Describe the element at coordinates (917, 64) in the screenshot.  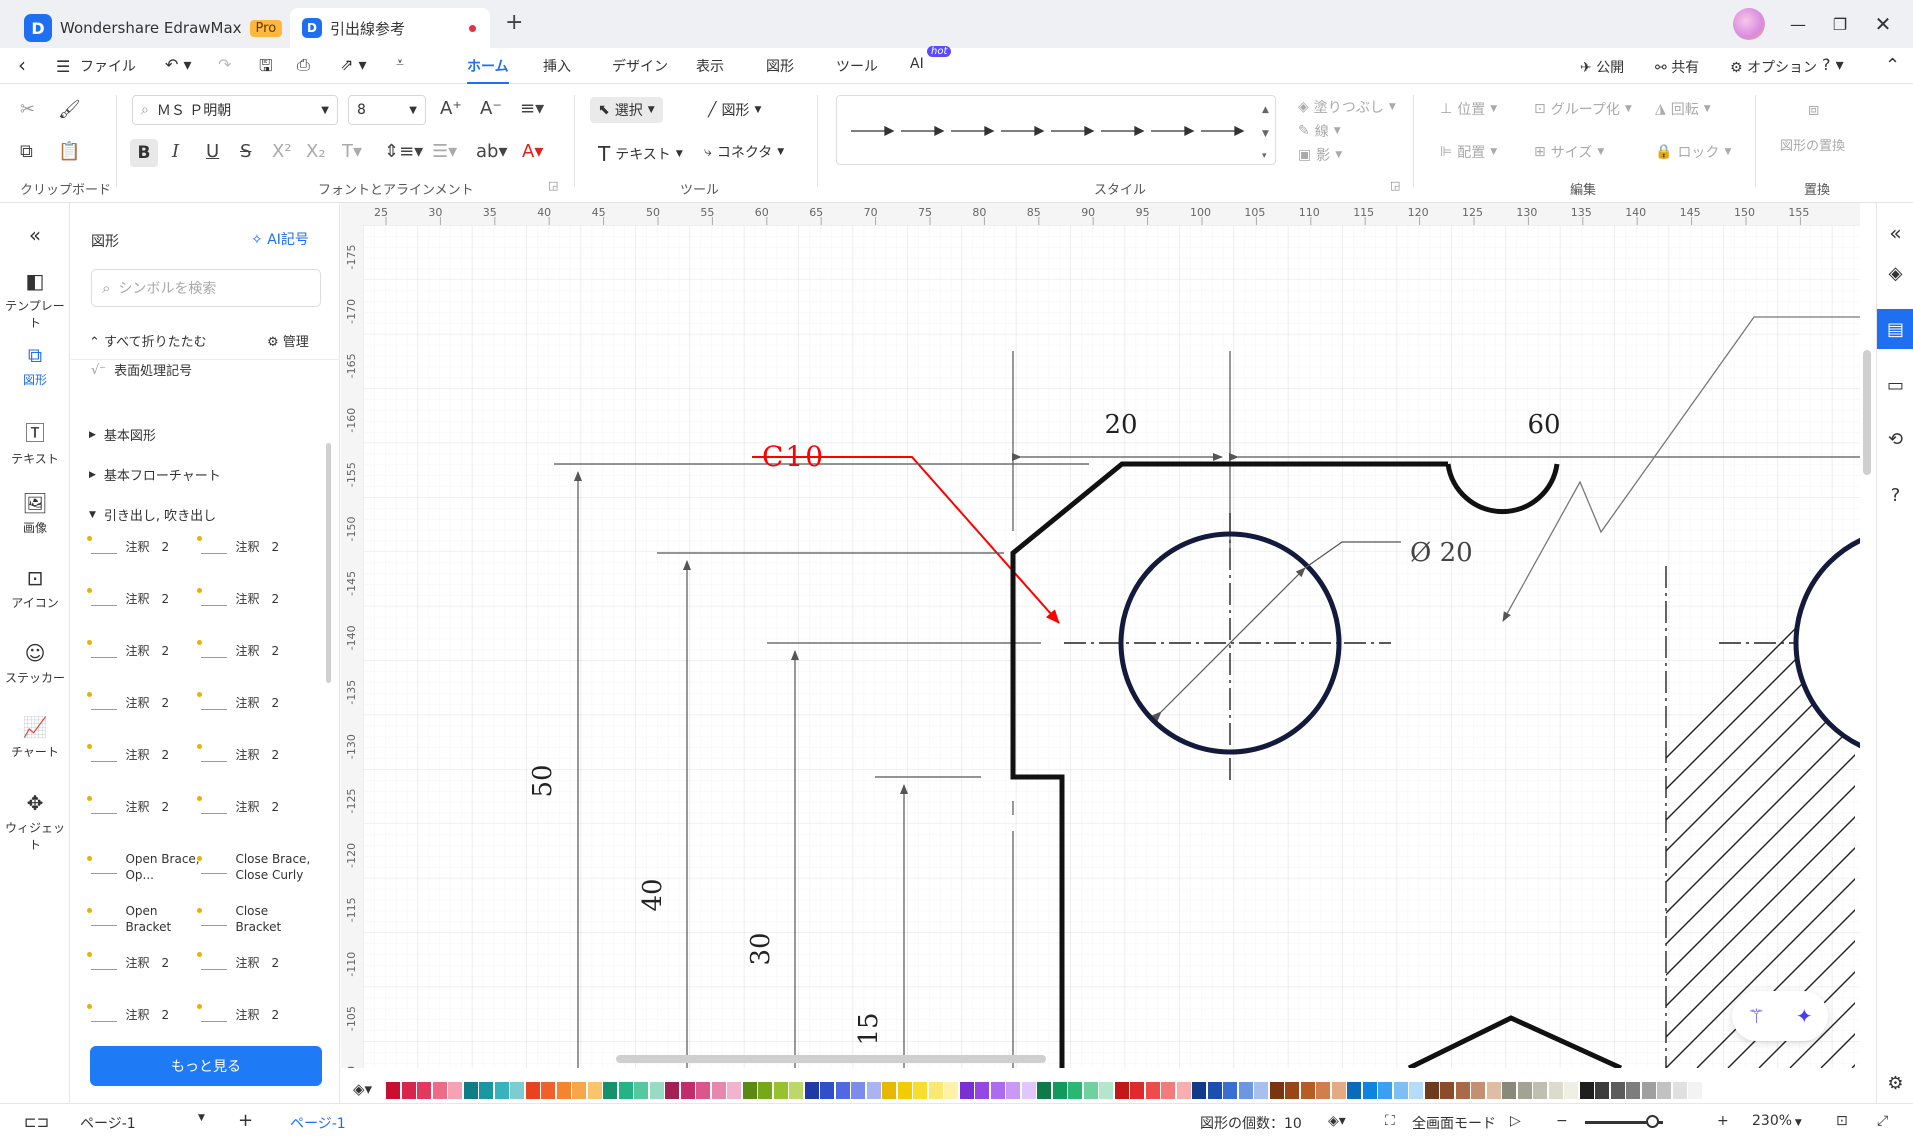
I see `menu-ai: AI` at that location.